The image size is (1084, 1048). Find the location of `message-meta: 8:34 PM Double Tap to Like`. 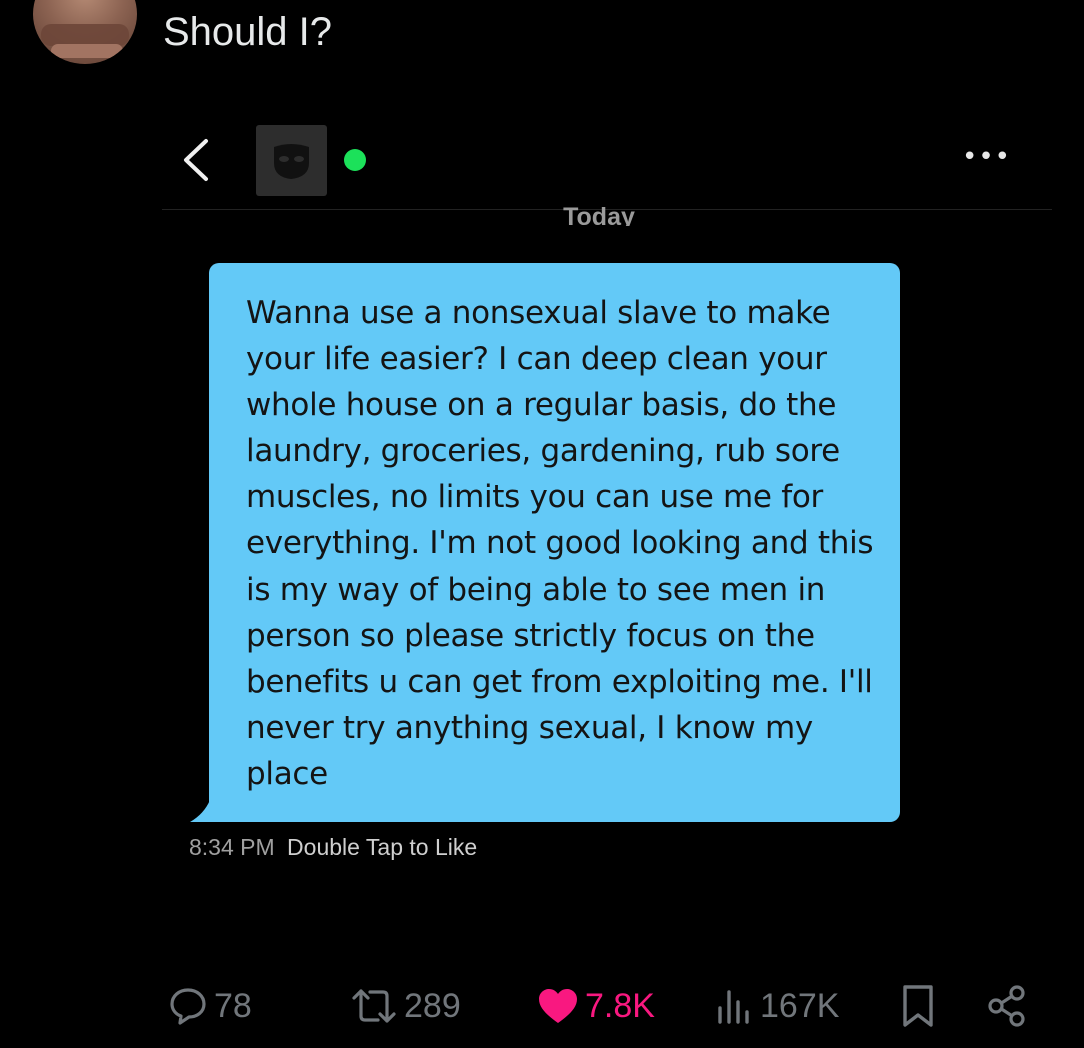

message-meta: 8:34 PM Double Tap to Like is located at coordinates (333, 847).